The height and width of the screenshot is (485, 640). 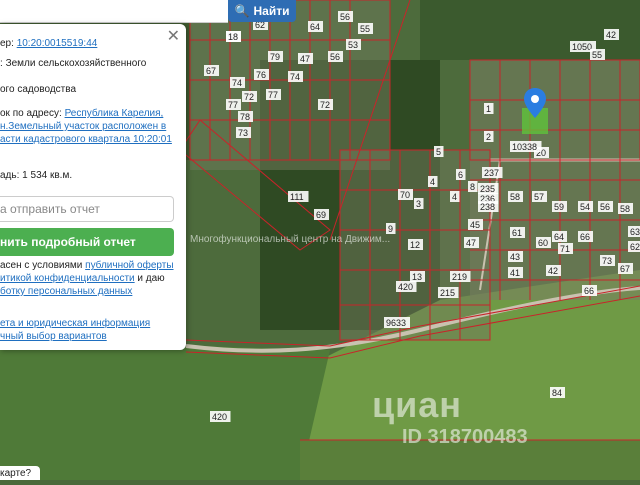 I want to click on plot-number-label: 6, so click(x=460, y=175).